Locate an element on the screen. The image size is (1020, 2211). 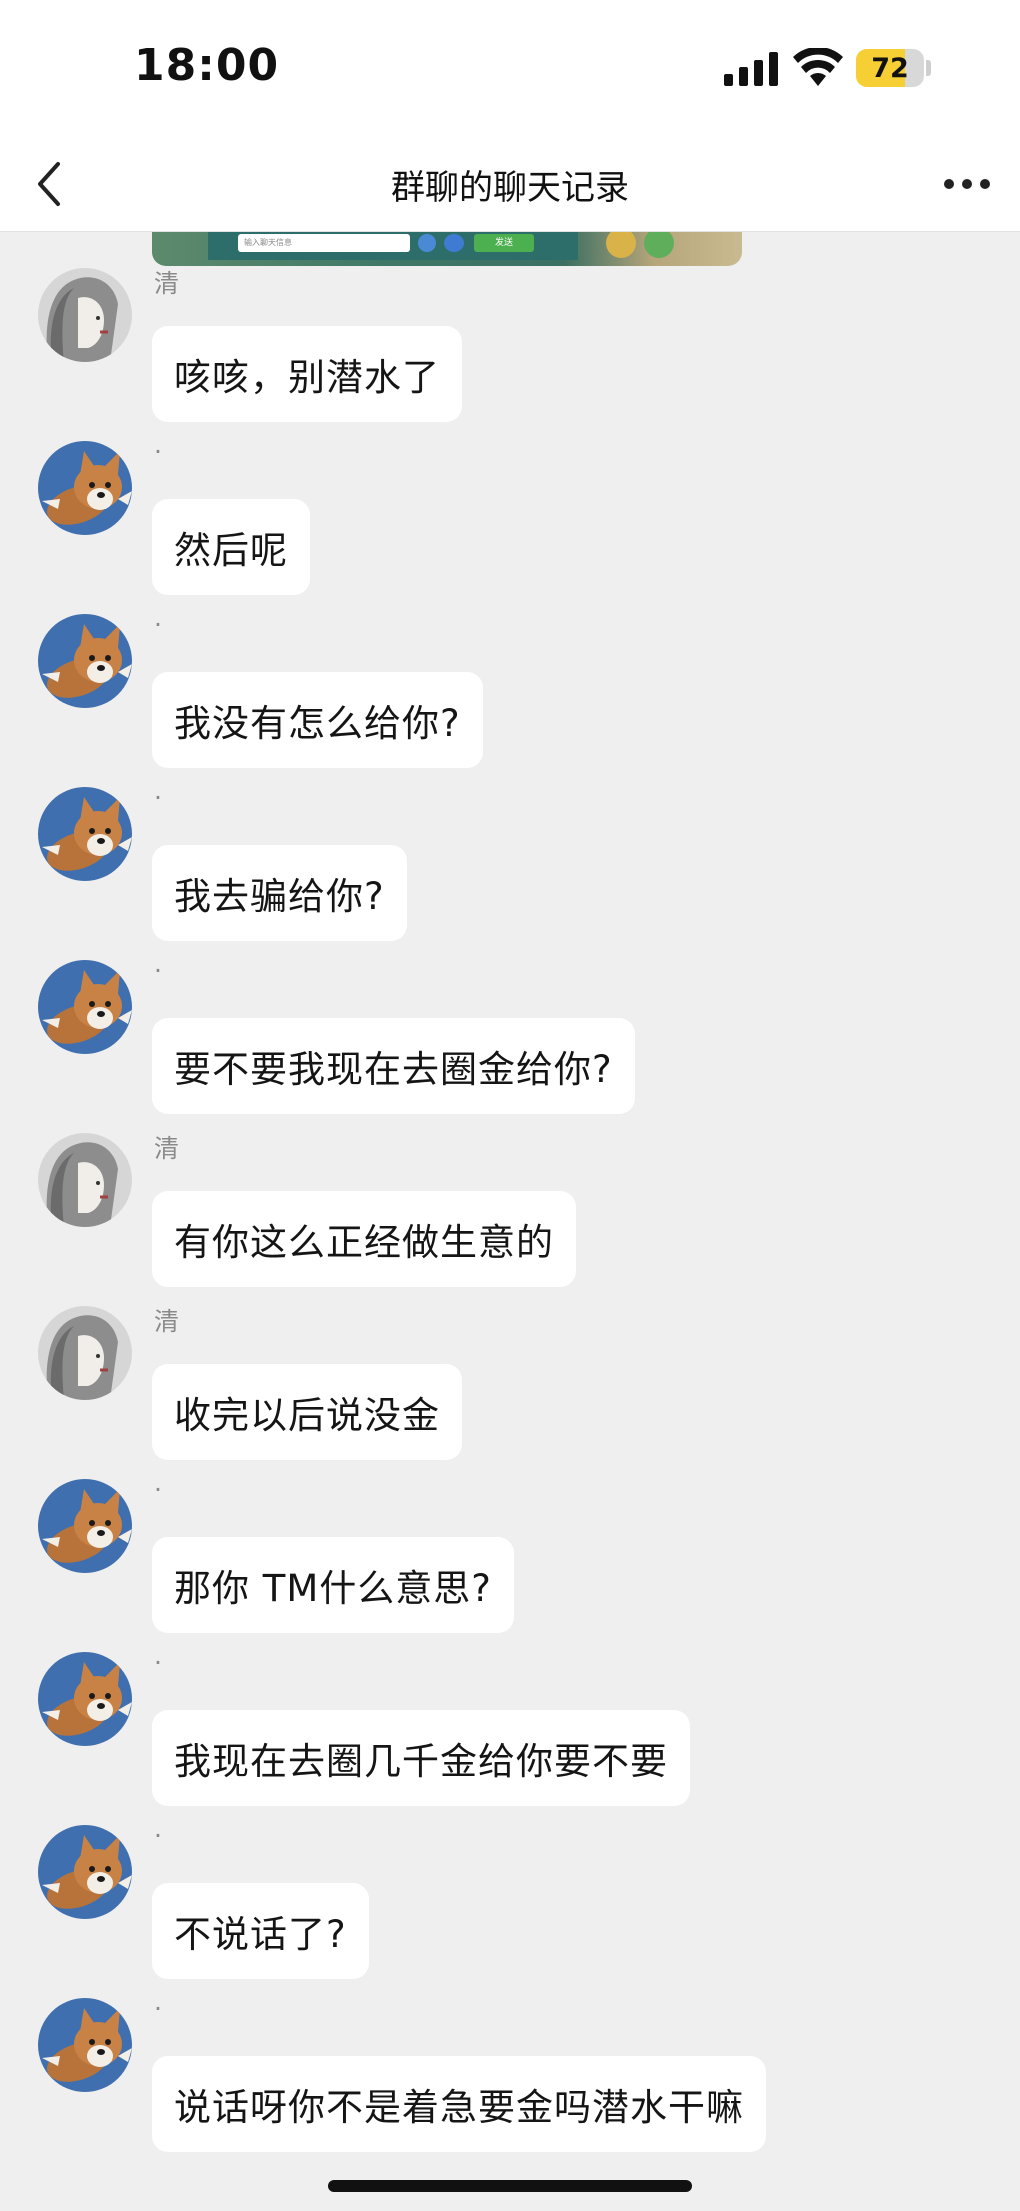
message-bubble: 说话呀你不是着急要金吗潜水干嘛 is located at coordinates (459, 2104).